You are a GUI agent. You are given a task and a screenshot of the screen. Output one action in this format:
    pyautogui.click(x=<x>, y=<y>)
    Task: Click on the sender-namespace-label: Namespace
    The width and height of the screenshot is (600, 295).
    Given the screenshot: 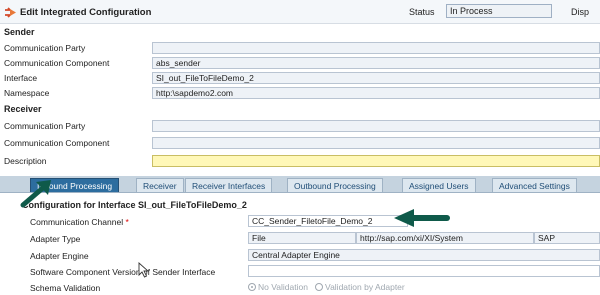 What is the action you would take?
    pyautogui.click(x=27, y=93)
    